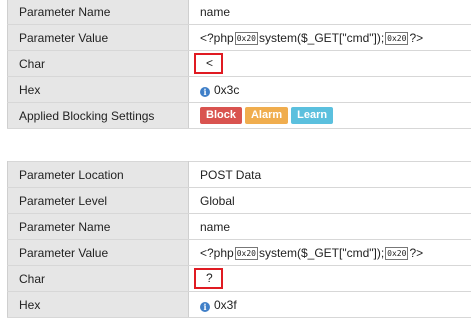 The image size is (471, 318). What do you see at coordinates (98, 175) in the screenshot?
I see `row-label: Parameter Location` at bounding box center [98, 175].